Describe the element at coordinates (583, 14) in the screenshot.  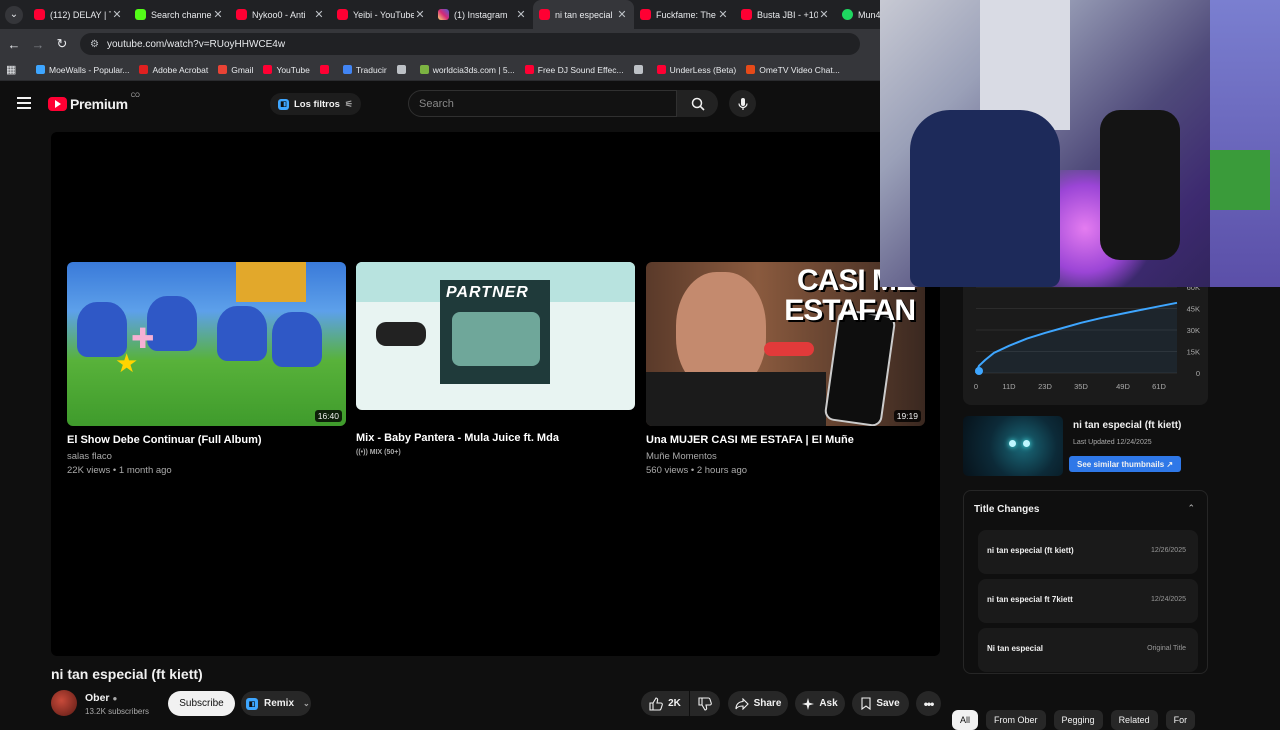
I see `browser-tab: ni tan especial ✕` at that location.